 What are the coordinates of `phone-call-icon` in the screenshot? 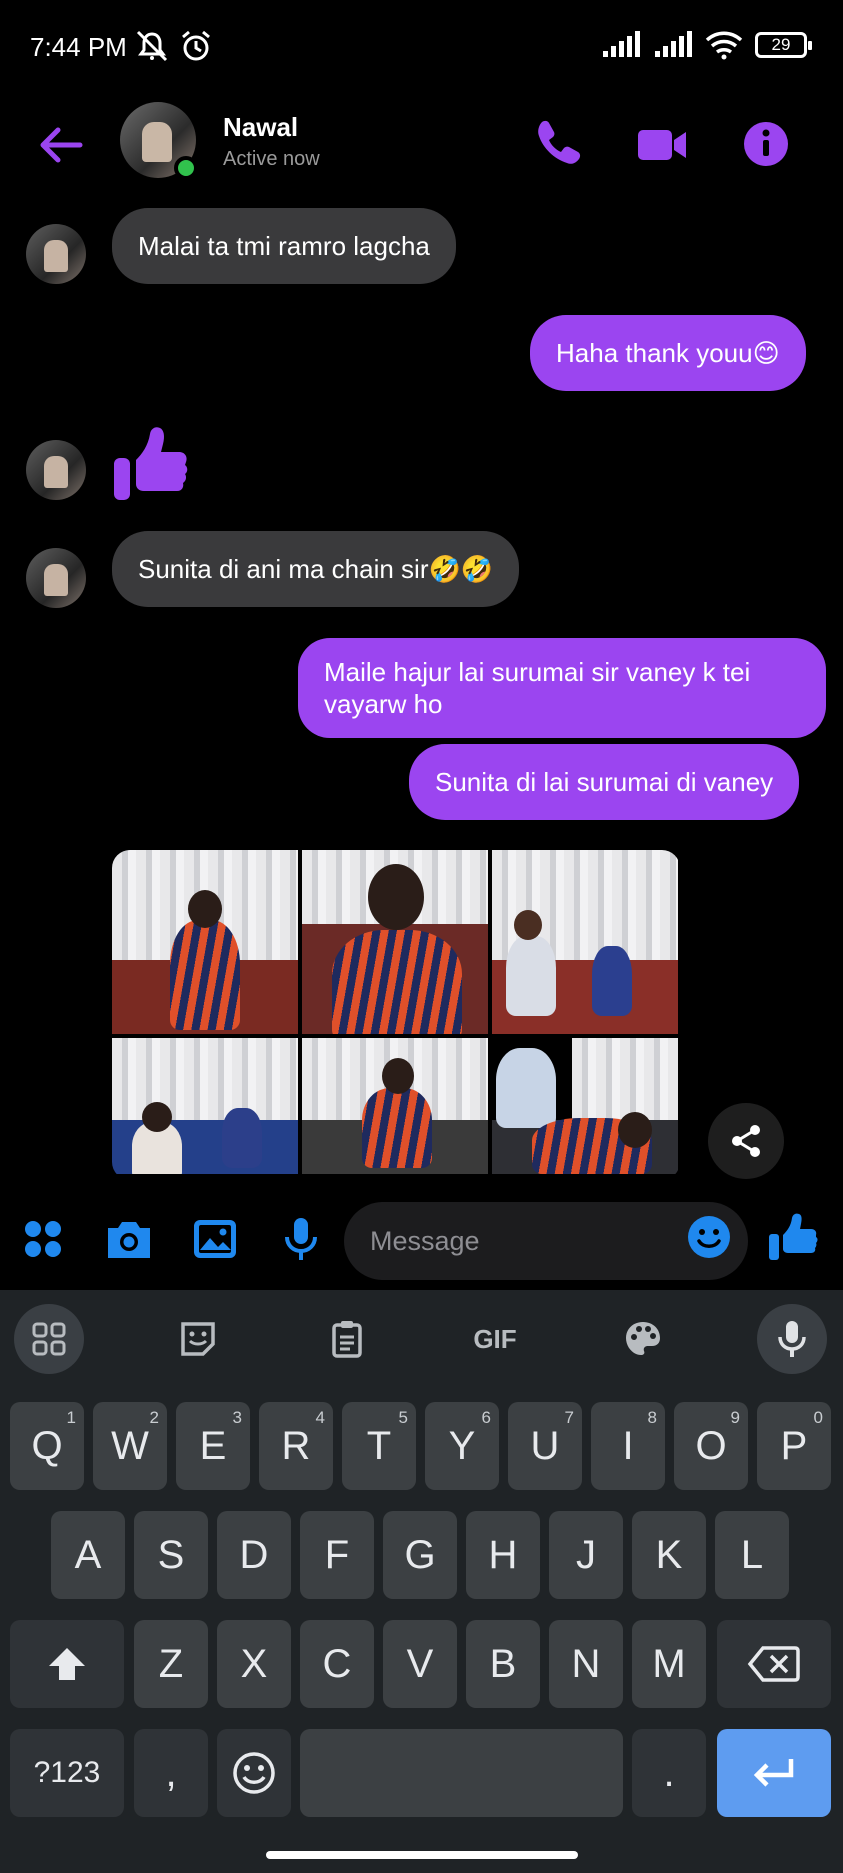 It's located at (558, 144).